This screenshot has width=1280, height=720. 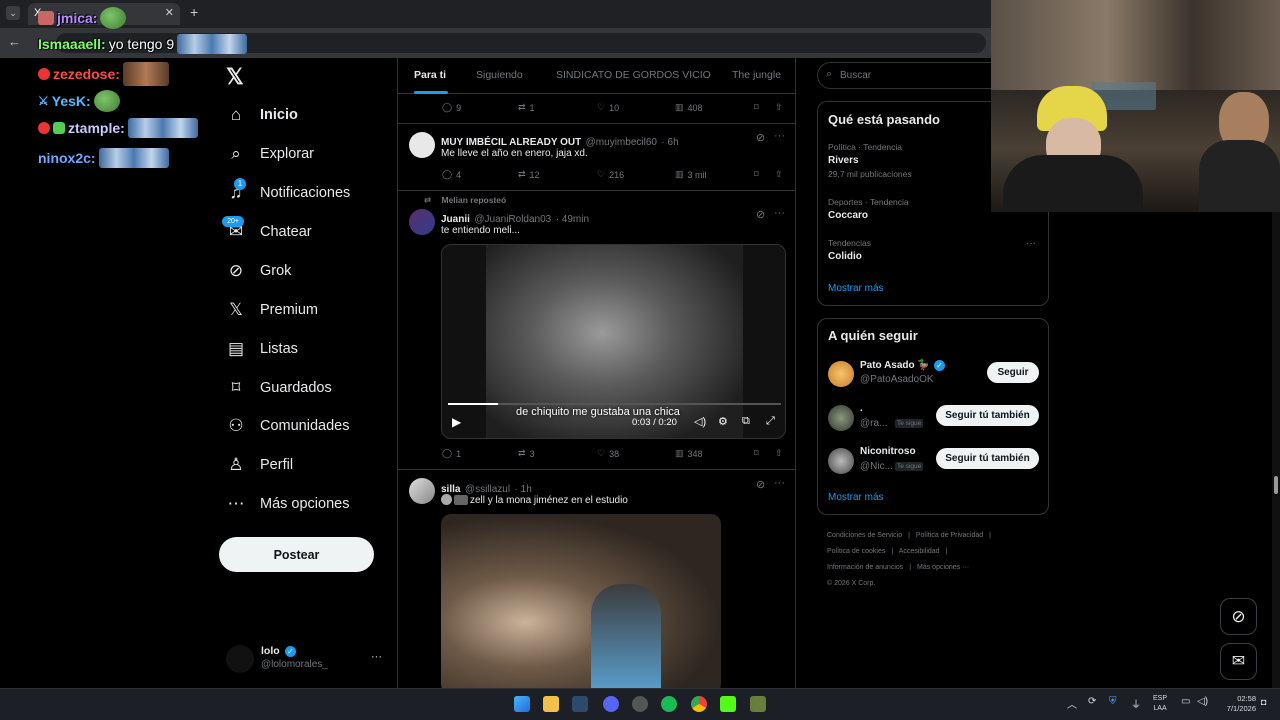 I want to click on microphone-icon: ⏚, so click(x=1136, y=703).